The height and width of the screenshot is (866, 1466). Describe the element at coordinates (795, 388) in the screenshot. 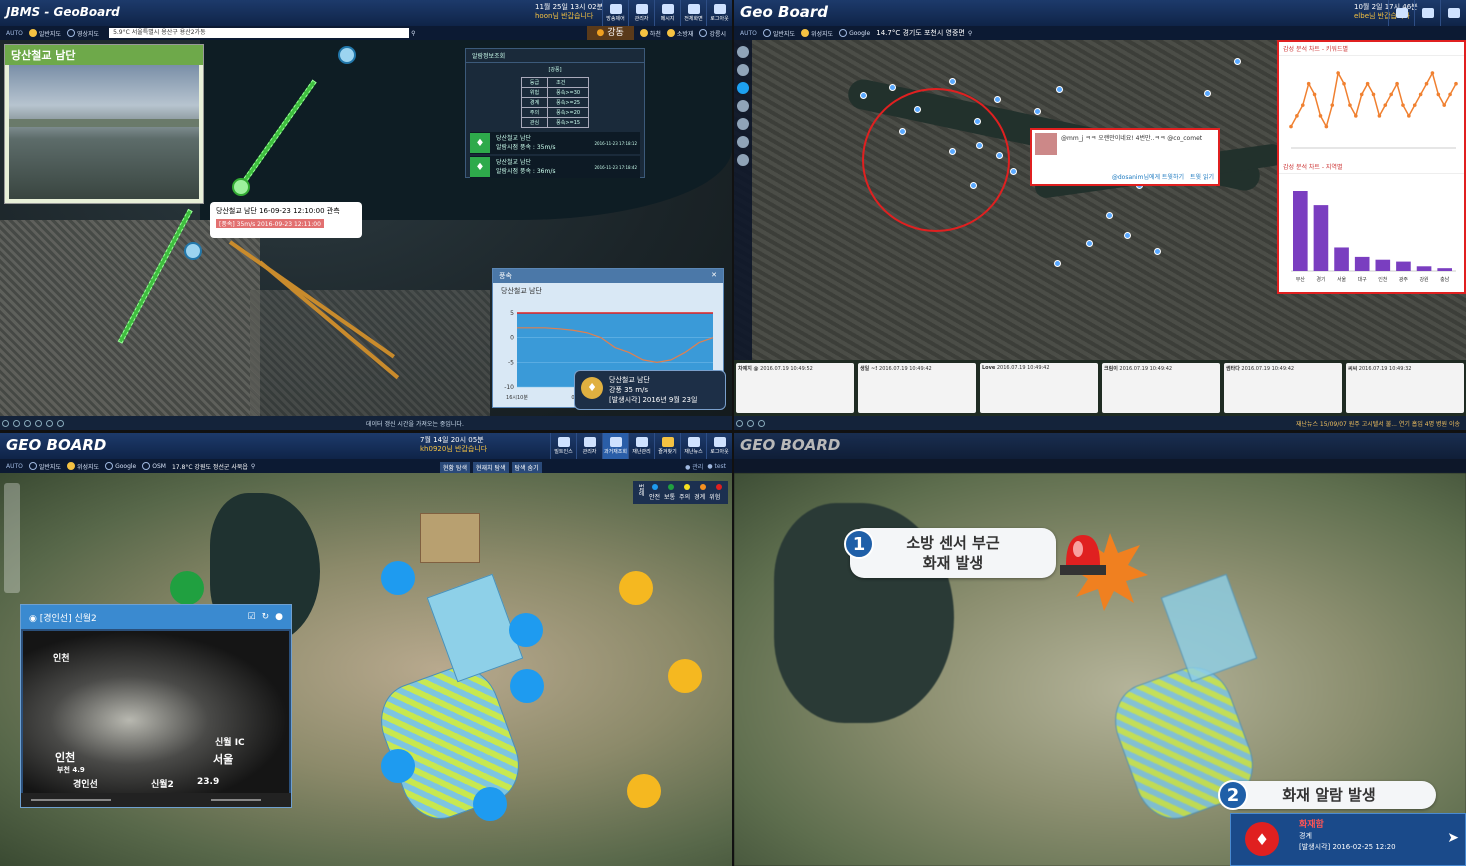

I see `feed-card: 차예지 @ 2016.07.19 10:49:52` at that location.